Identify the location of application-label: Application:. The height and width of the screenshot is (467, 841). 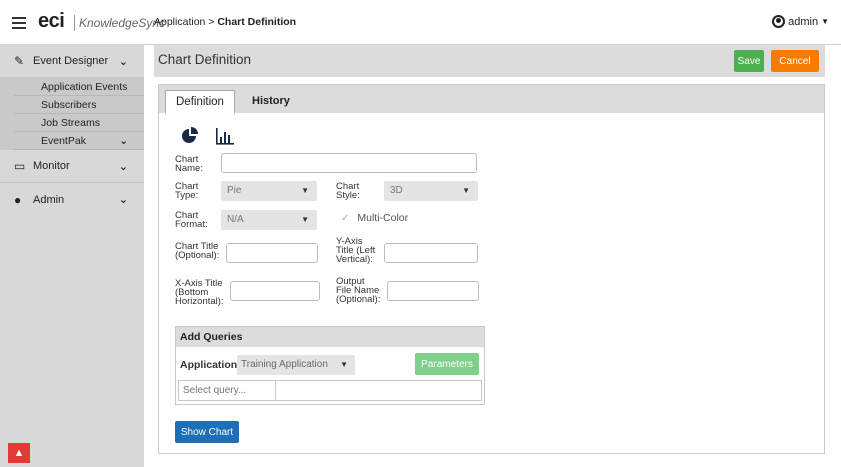
(210, 365).